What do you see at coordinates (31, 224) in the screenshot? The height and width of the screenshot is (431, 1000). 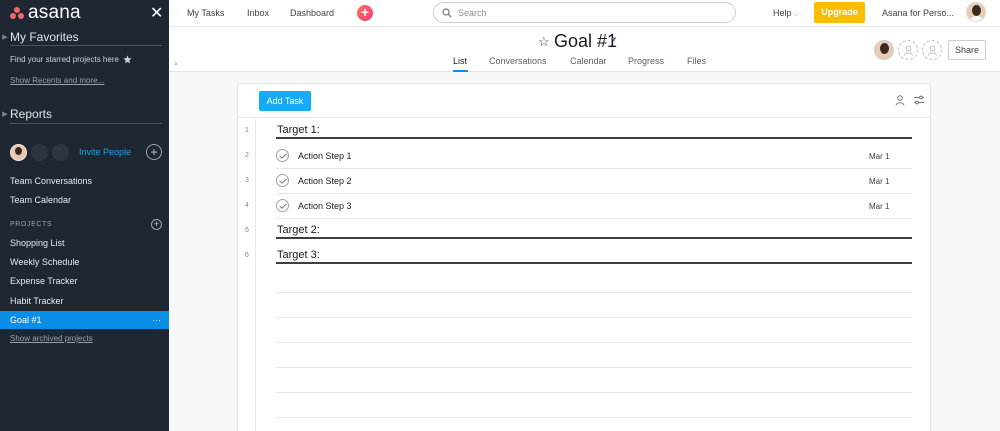 I see `projects-heading: PROJECTS` at bounding box center [31, 224].